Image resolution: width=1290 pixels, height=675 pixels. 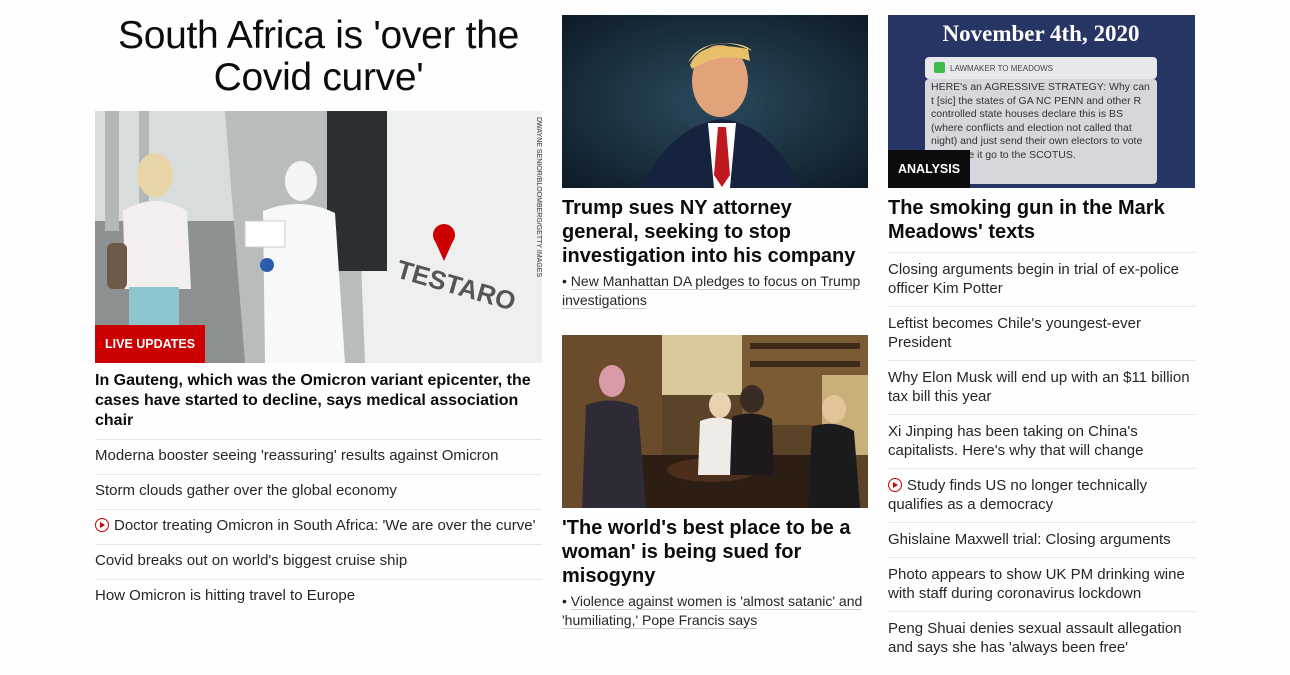 I want to click on live-updates-badge: LIVE UPDATES, so click(x=150, y=344).